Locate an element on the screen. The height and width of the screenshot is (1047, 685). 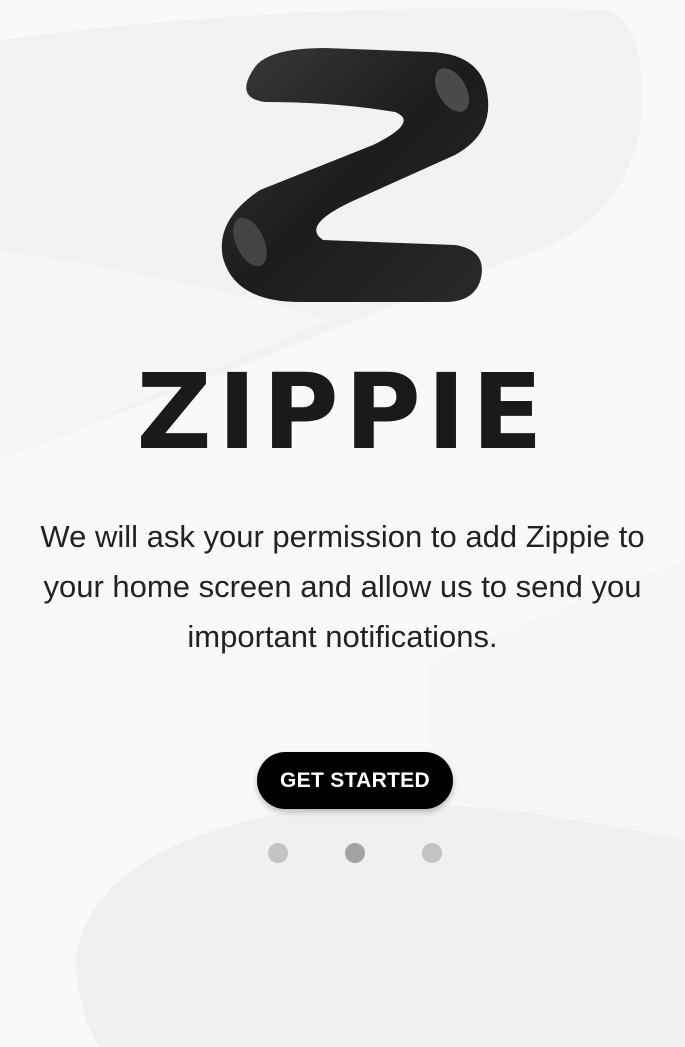
page-indicator is located at coordinates (342, 853).